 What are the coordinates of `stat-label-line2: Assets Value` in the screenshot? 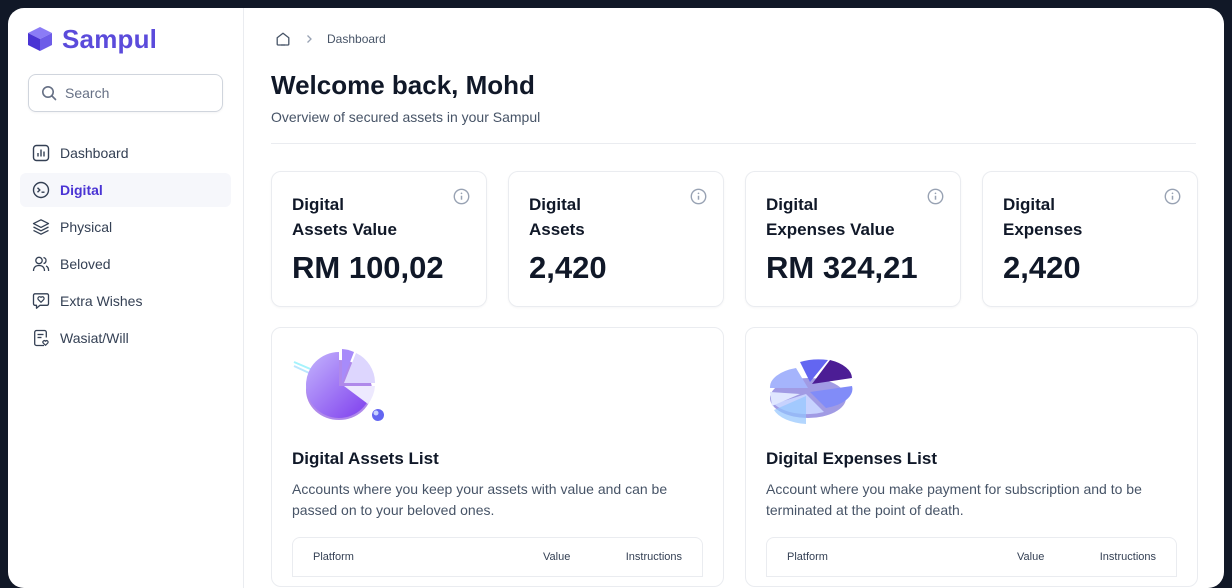 It's located at (344, 229).